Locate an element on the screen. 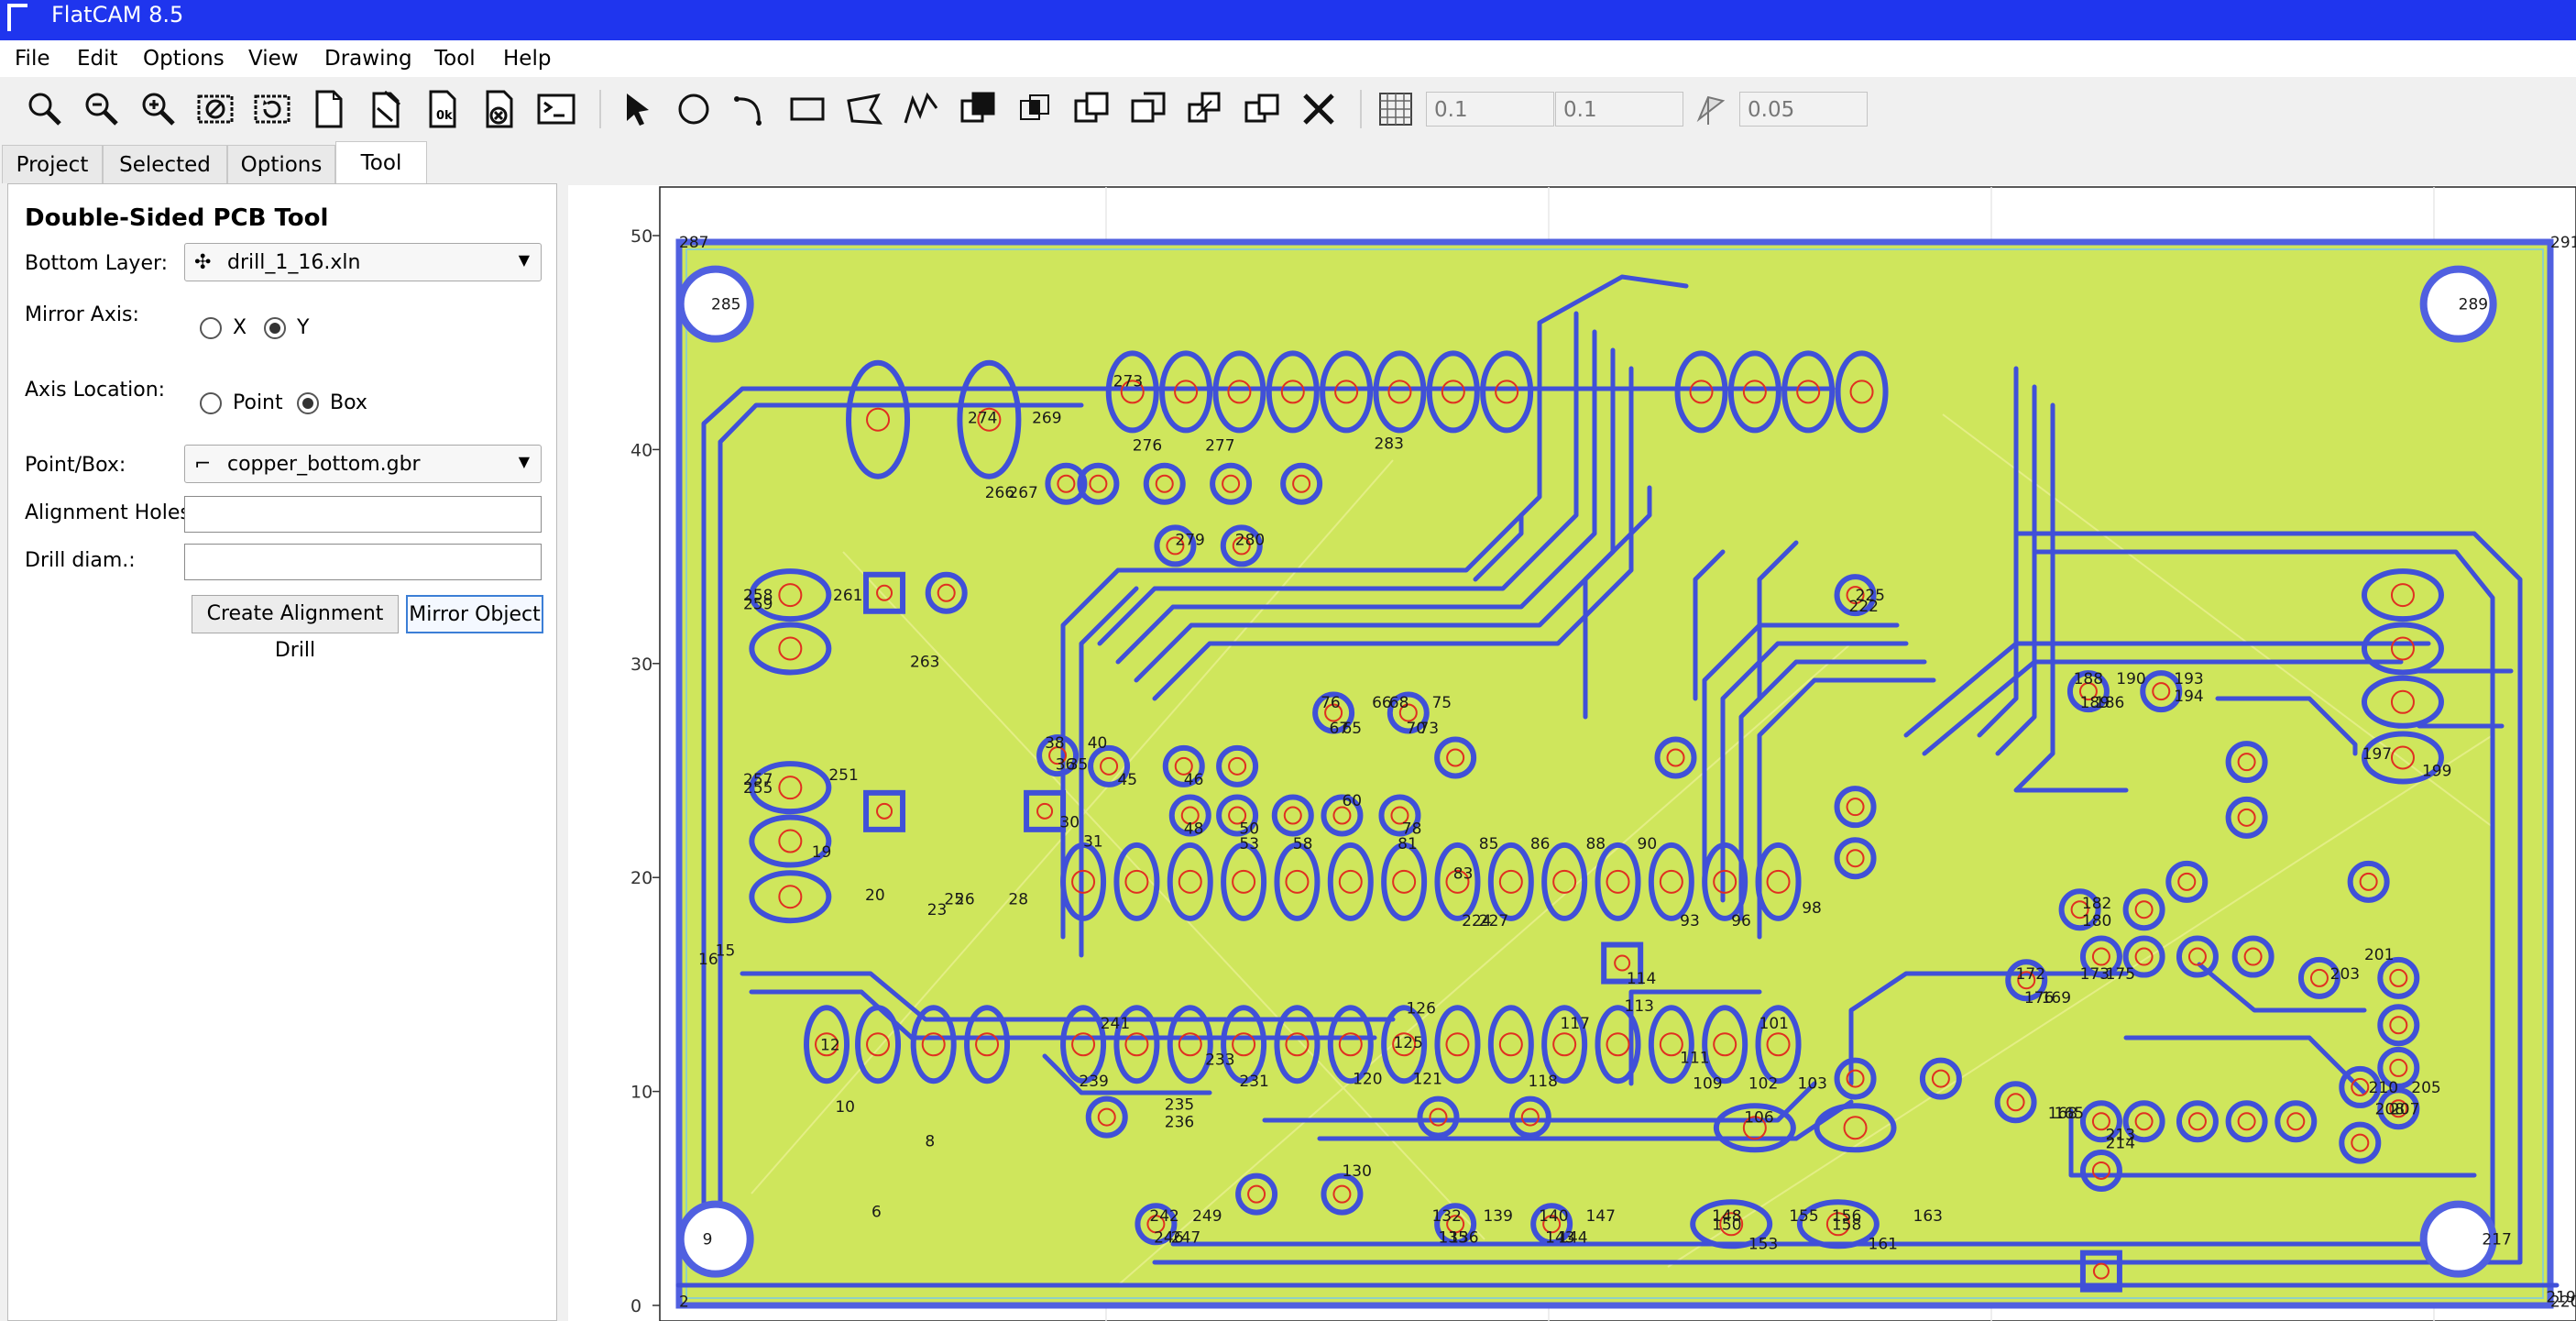 Image resolution: width=2576 pixels, height=1321 pixels. replot-icon is located at coordinates (272, 109).